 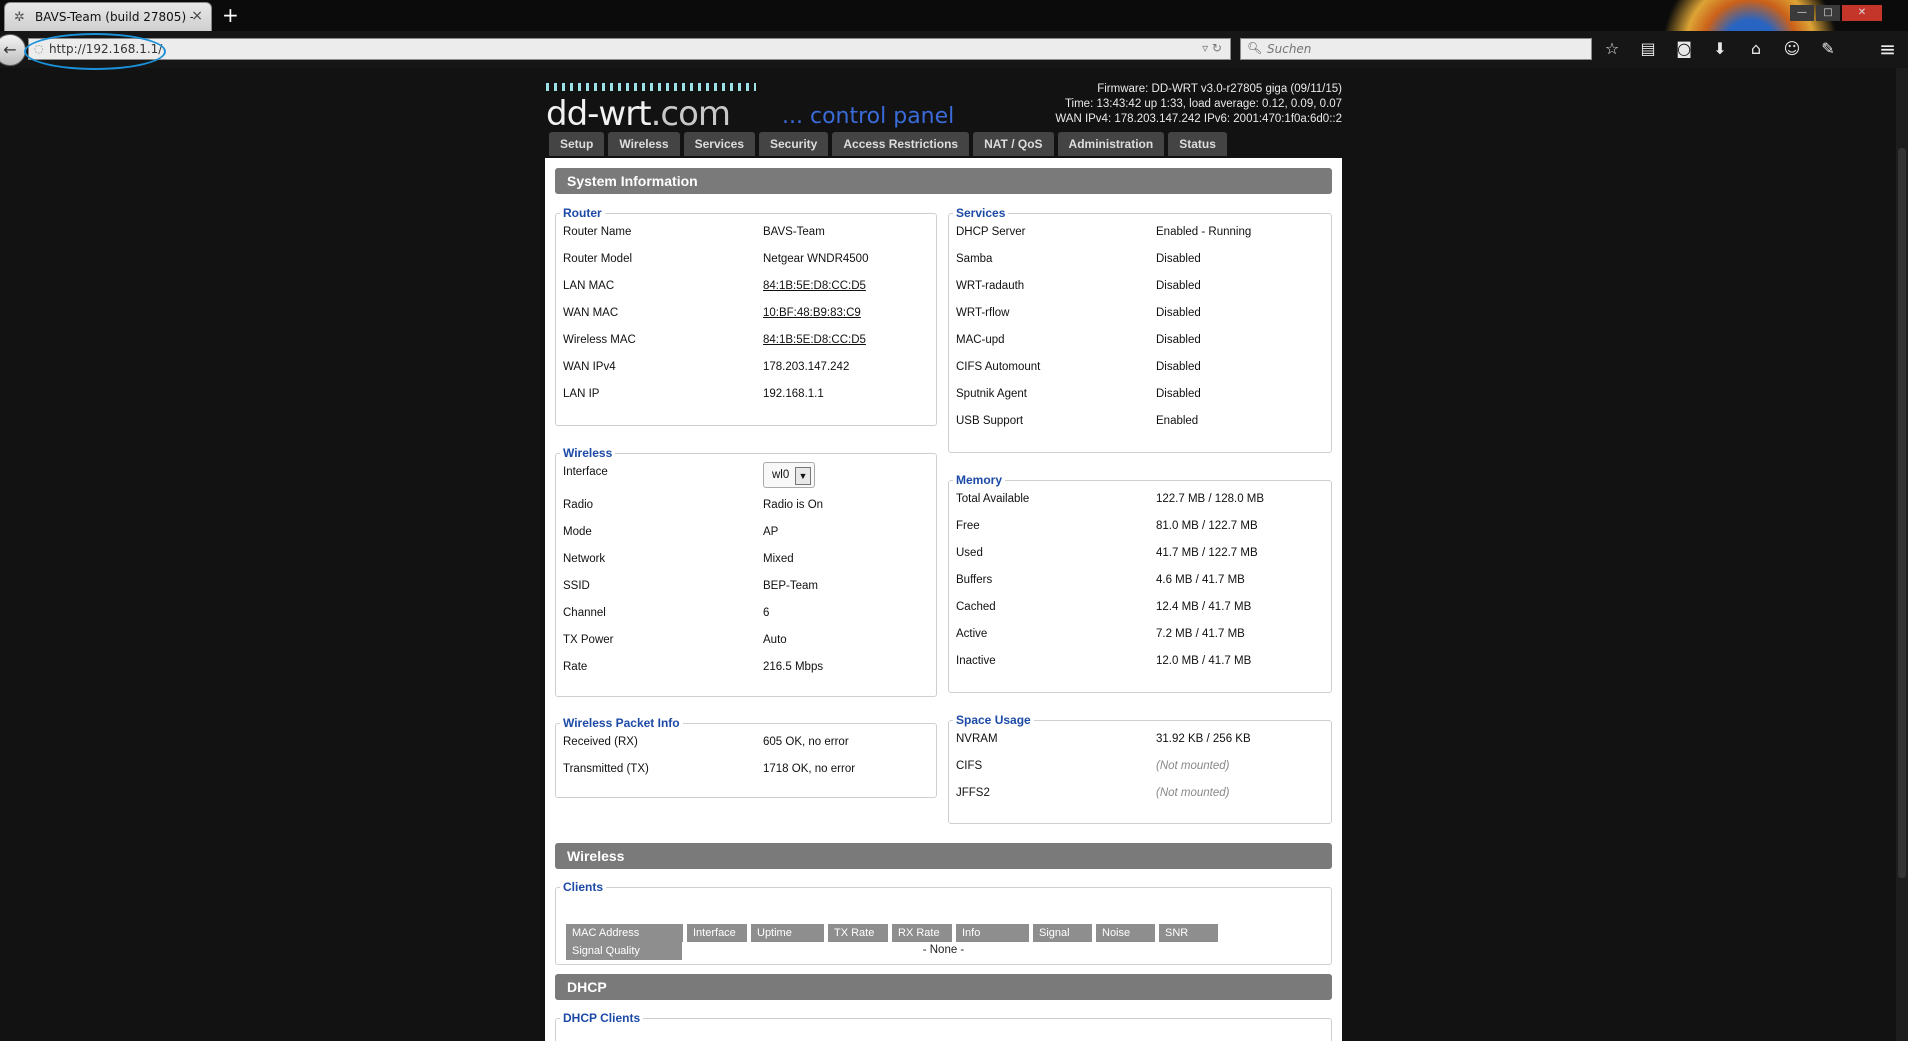 I want to click on bookmark-star-icon: ☆, so click(x=1612, y=48).